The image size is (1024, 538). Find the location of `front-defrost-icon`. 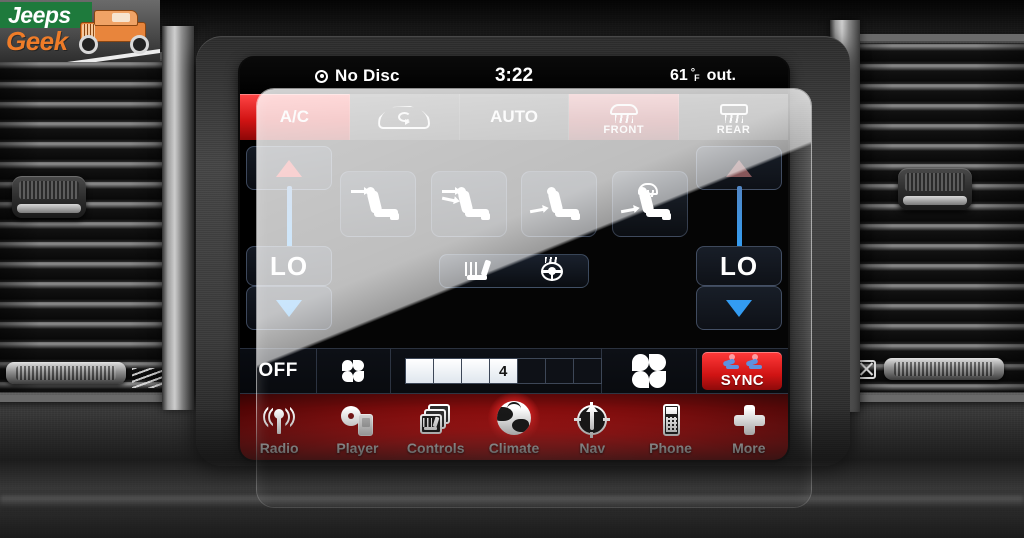

front-defrost-icon is located at coordinates (623, 113).